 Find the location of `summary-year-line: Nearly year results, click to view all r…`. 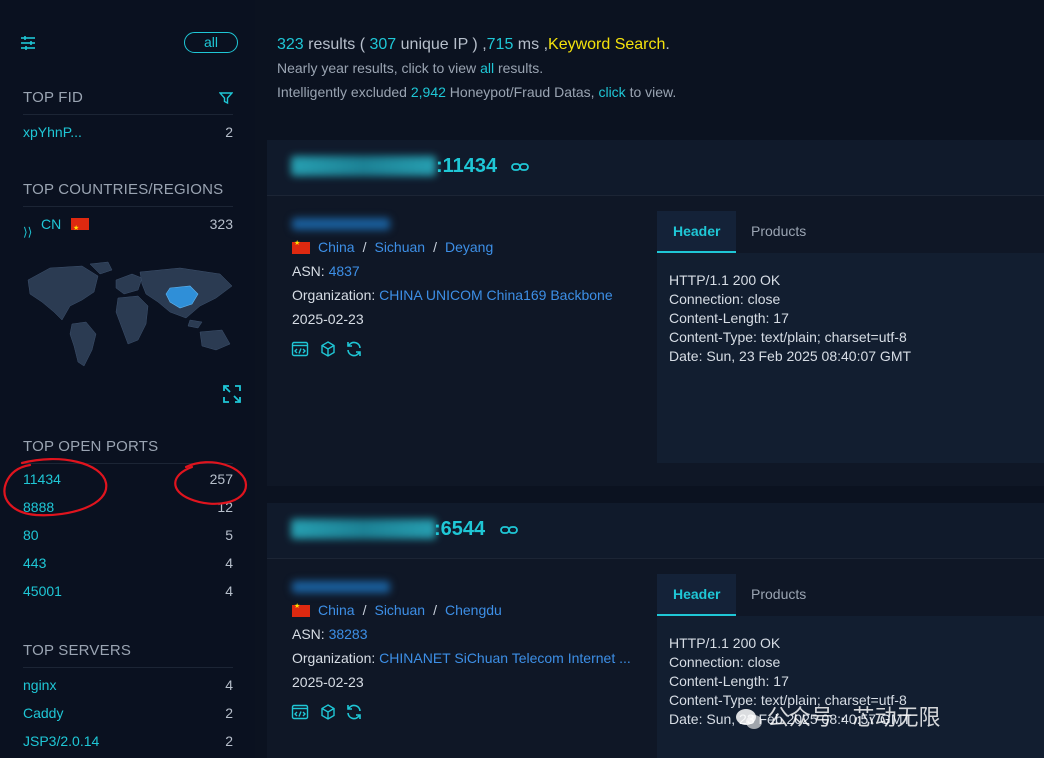

summary-year-line: Nearly year results, click to view all r… is located at coordinates (410, 68).